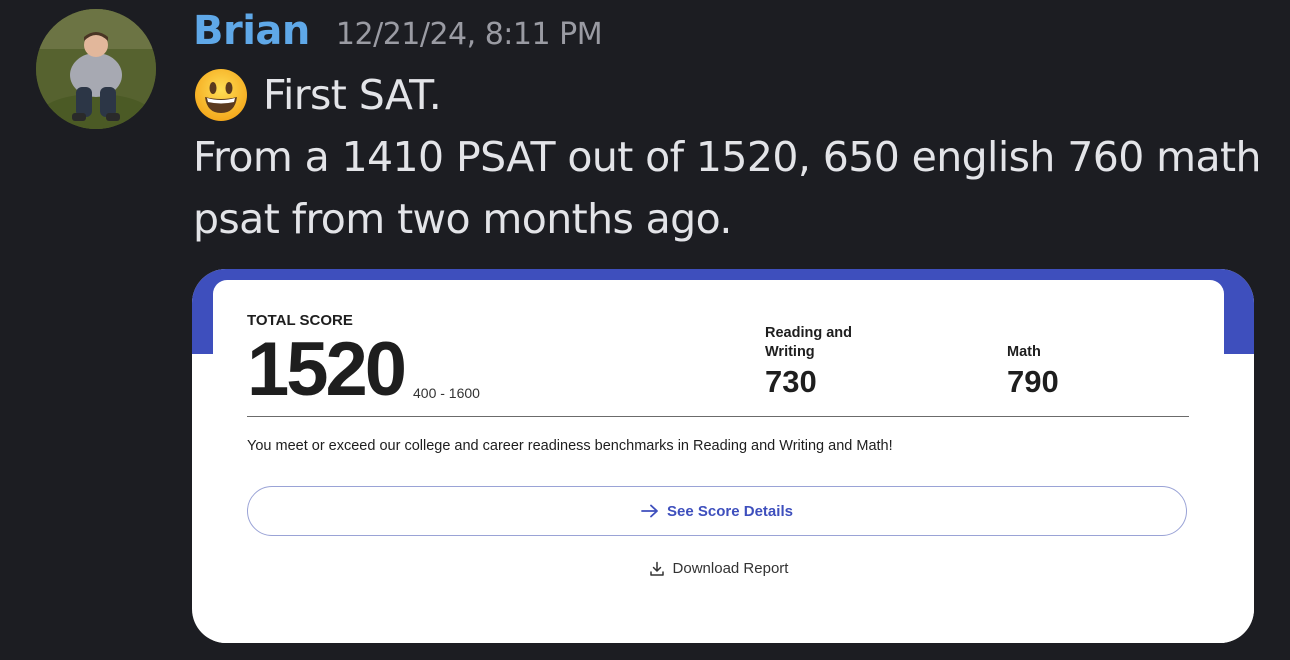  I want to click on see-score-details-label: See Score Details, so click(730, 511).